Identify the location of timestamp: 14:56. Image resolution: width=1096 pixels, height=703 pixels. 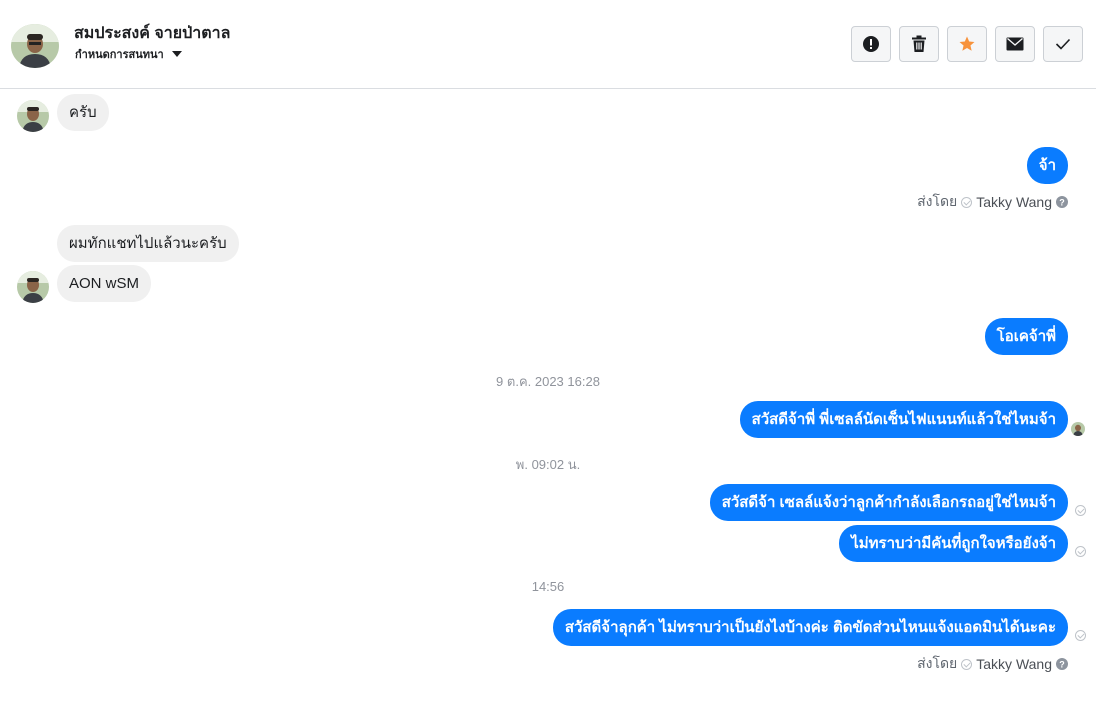
(548, 586).